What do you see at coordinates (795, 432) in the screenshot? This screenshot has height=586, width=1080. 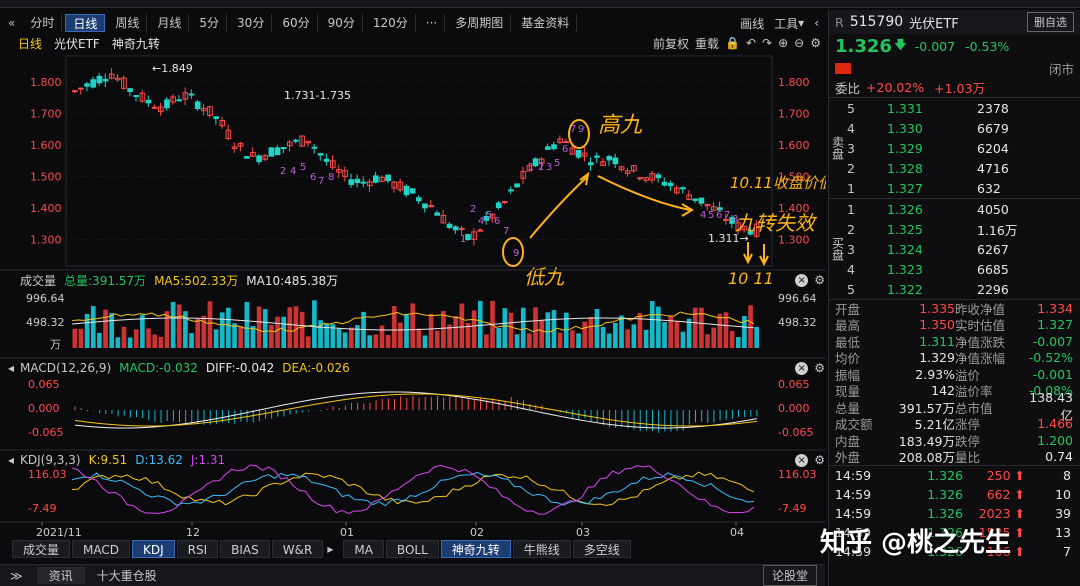 I see `macd-y-tick-right: -0.065` at bounding box center [795, 432].